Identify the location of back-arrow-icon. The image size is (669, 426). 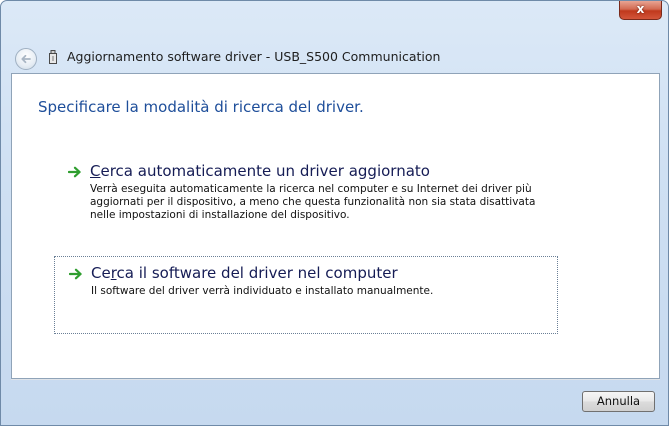
(26, 59).